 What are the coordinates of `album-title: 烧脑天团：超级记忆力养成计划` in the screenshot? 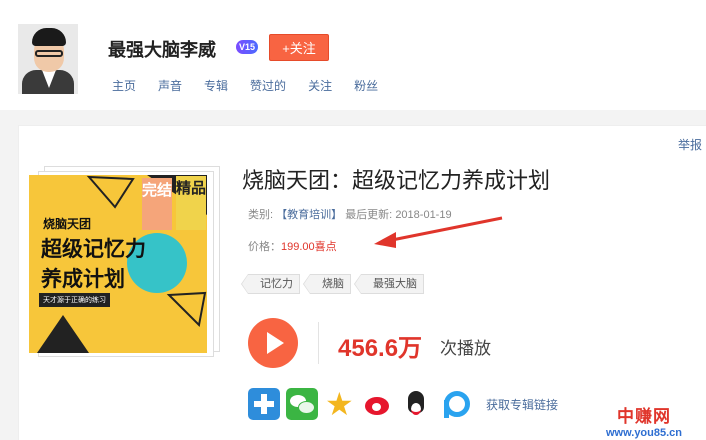 It's located at (396, 180).